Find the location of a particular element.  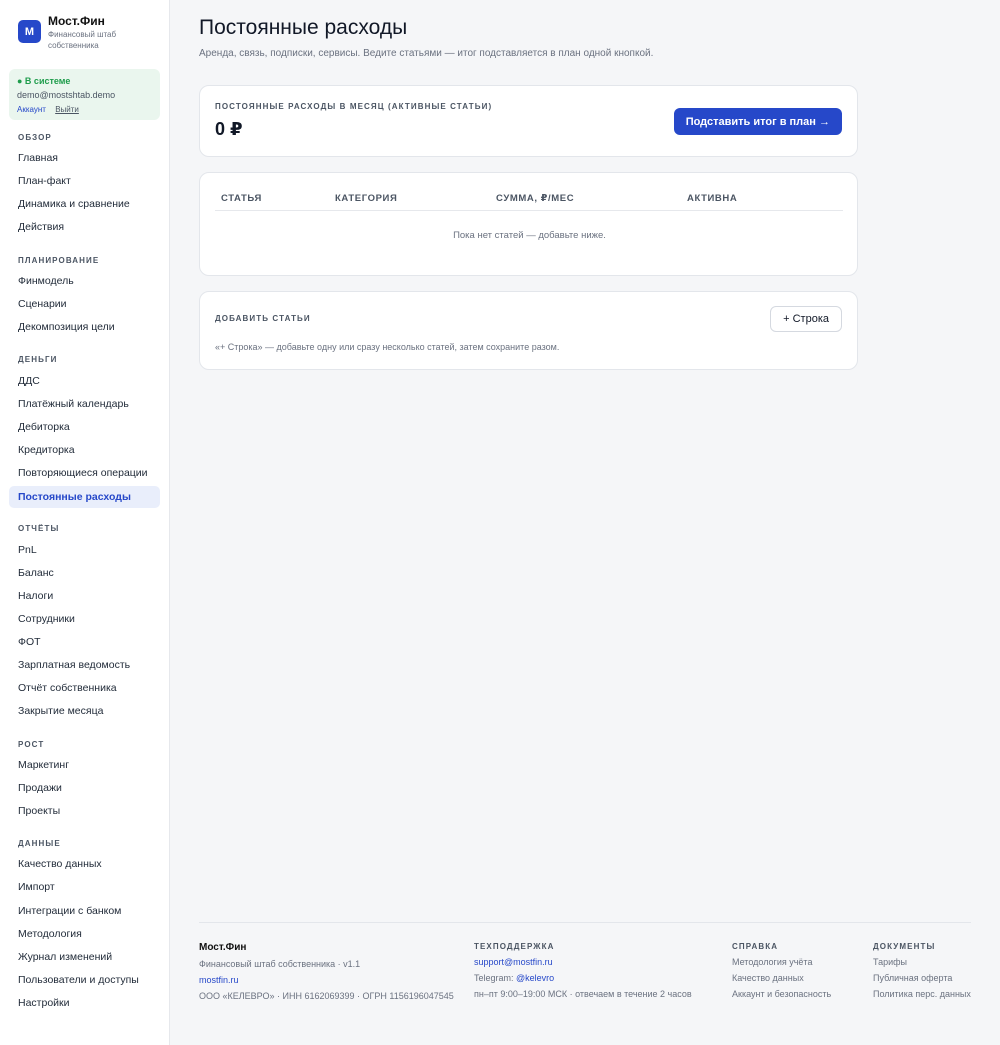

nav-section-growth: Рост is located at coordinates (31, 744).